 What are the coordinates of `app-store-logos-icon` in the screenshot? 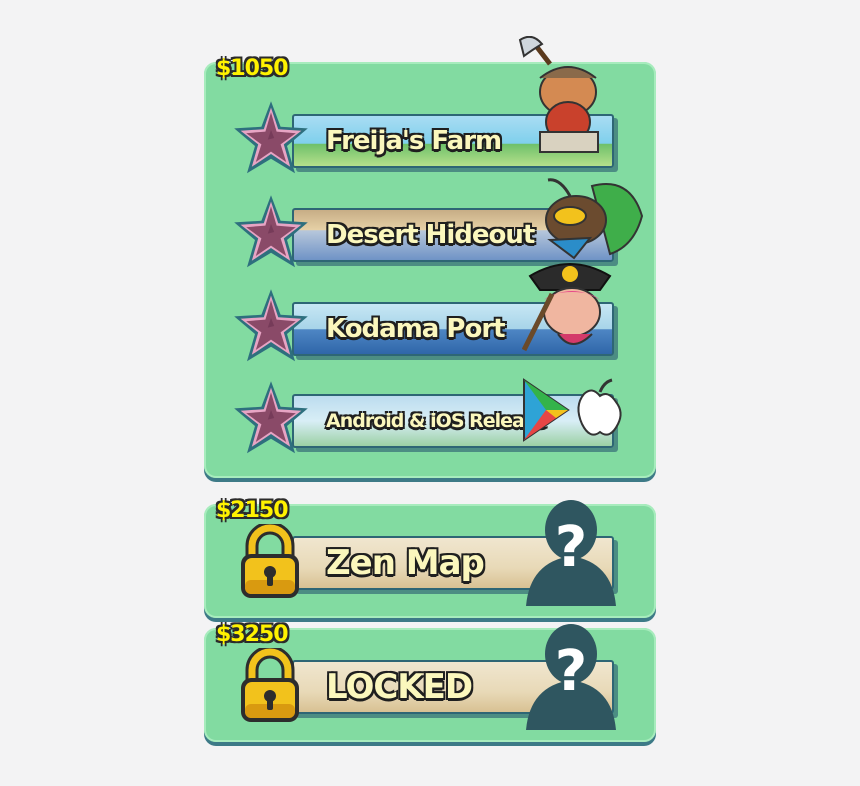 It's located at (572, 410).